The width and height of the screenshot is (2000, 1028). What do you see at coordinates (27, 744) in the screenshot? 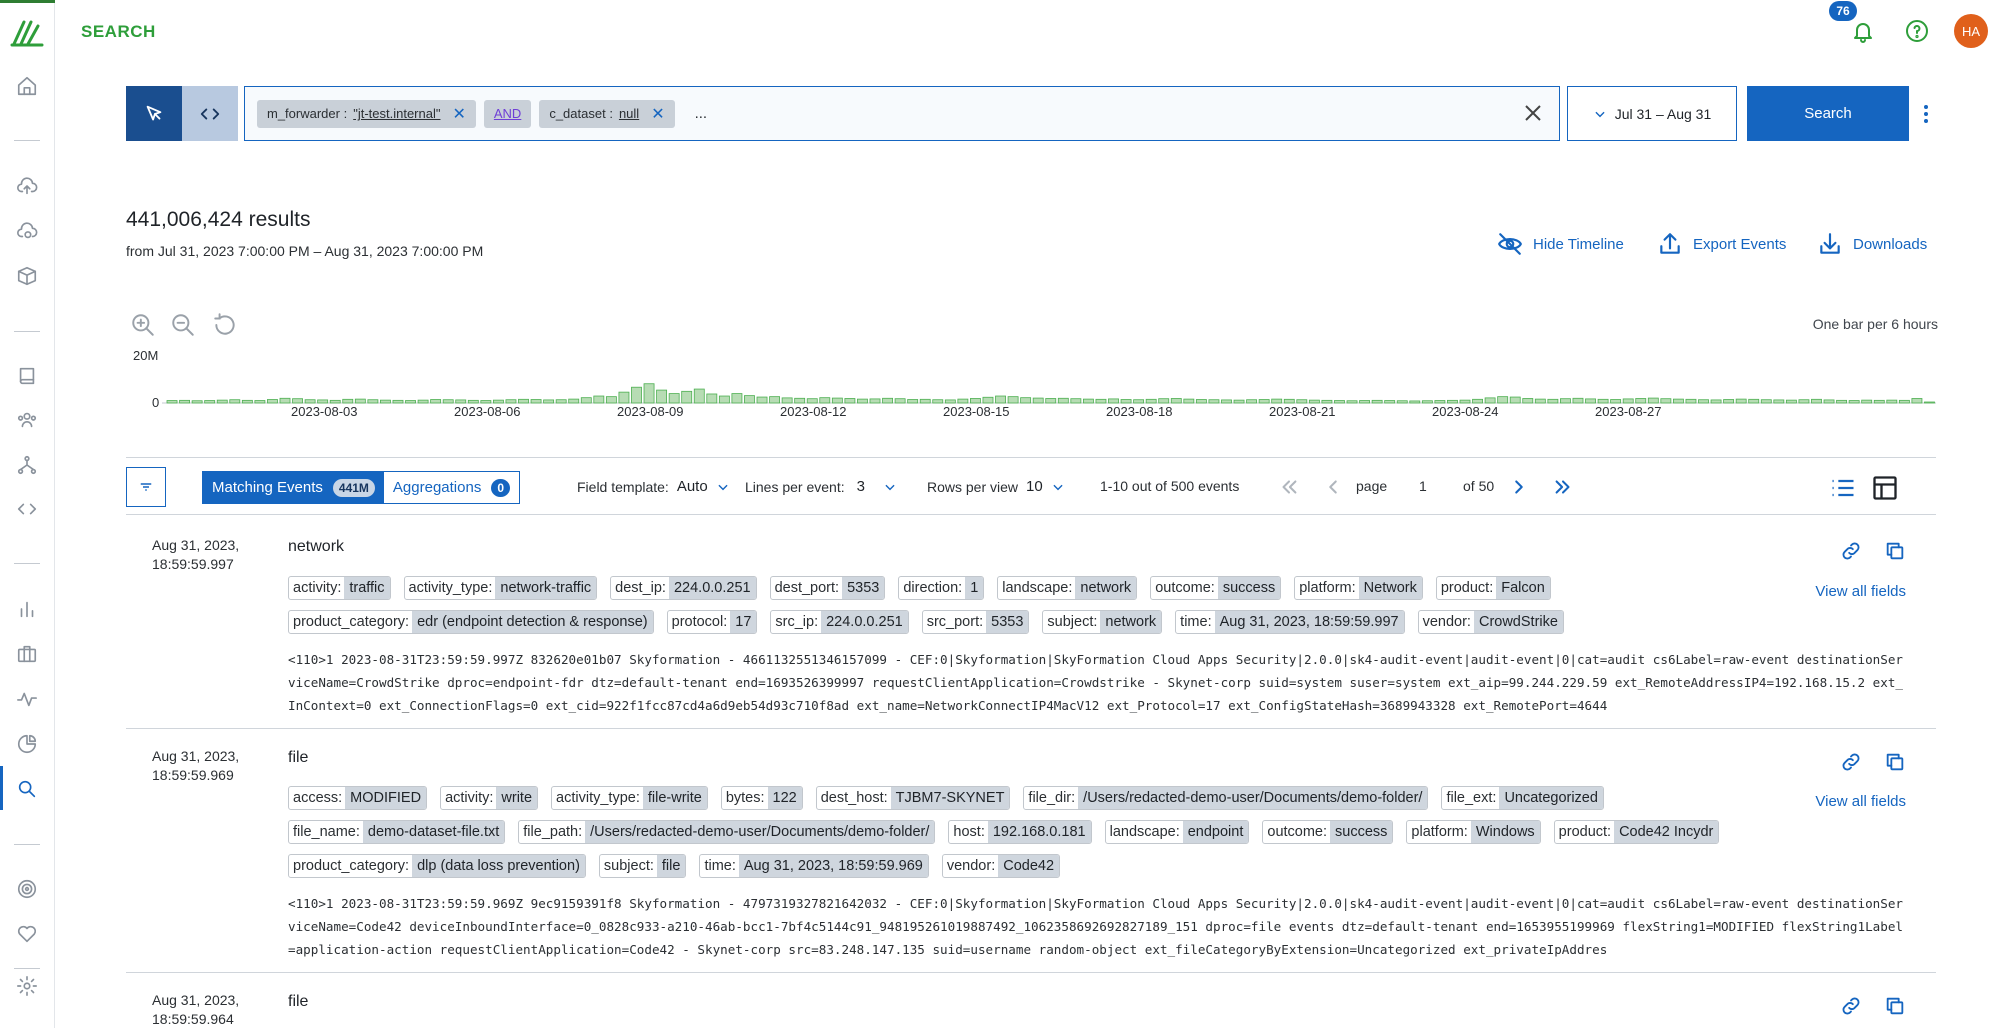
I see `pie-chart-icon` at bounding box center [27, 744].